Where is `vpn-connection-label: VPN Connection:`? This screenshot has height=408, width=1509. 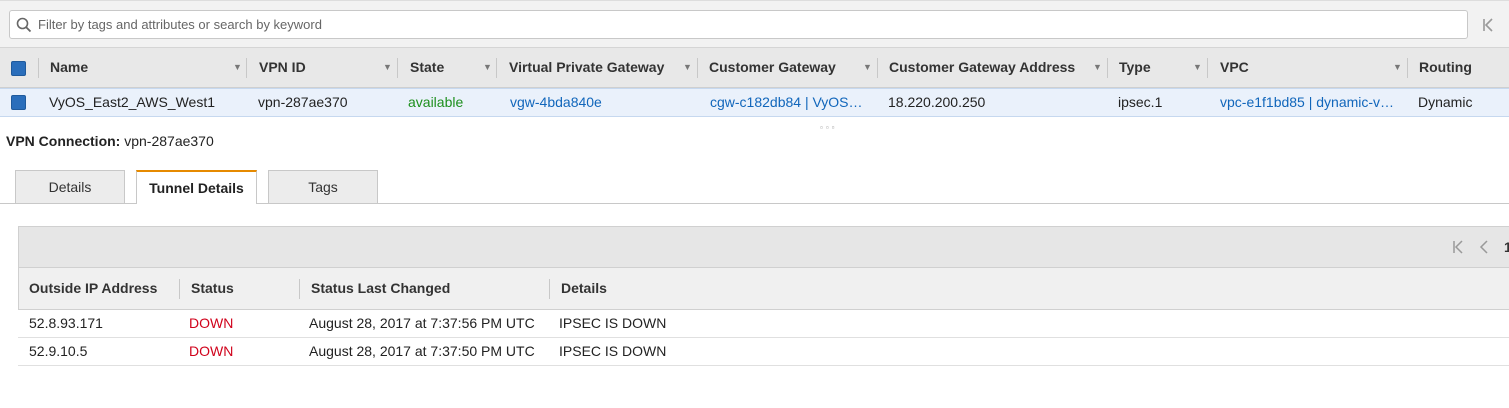
vpn-connection-label: VPN Connection: is located at coordinates (63, 141).